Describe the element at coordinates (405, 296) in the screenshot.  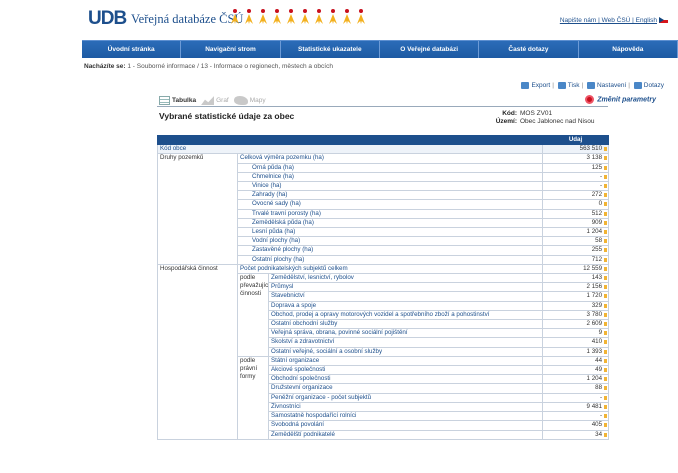
I see `row-label: Stavebnictví` at that location.